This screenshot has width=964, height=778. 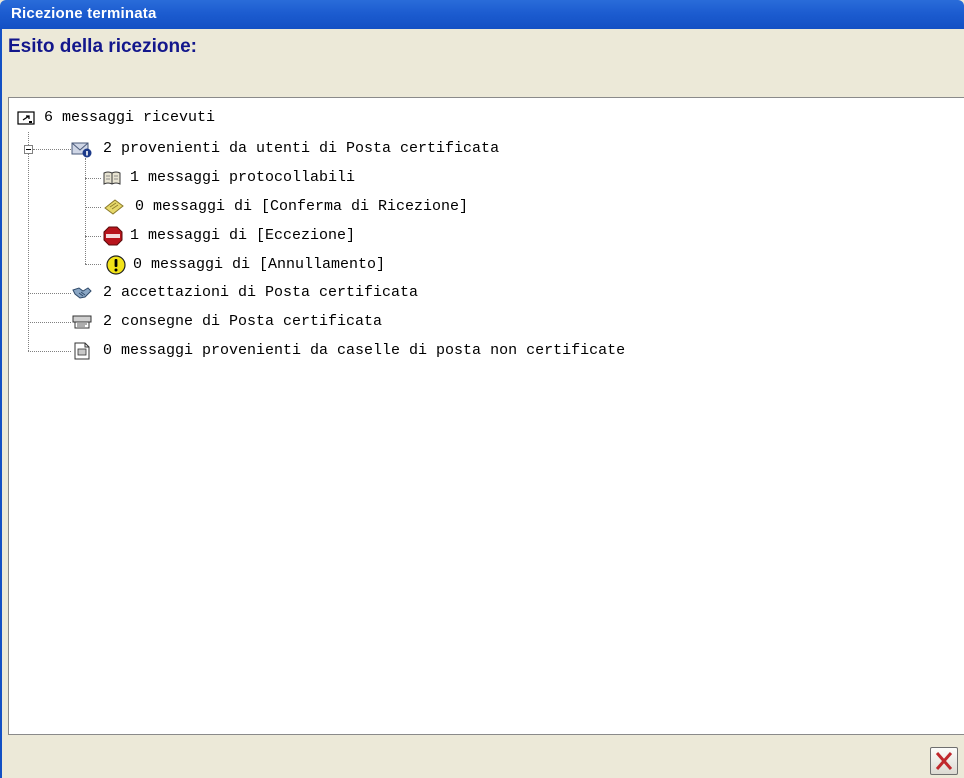 I want to click on certified-mail-icon, so click(x=81, y=150).